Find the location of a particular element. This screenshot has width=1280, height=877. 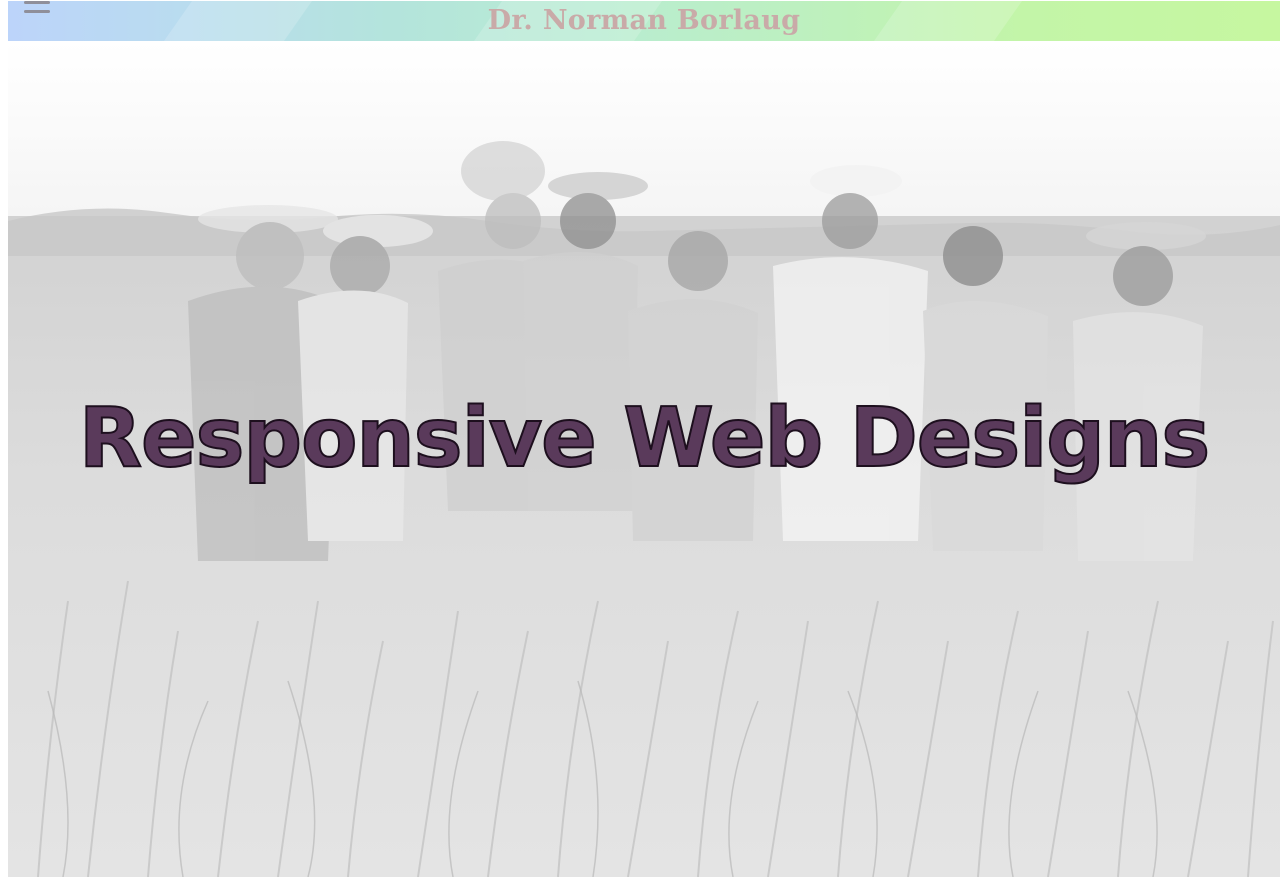

header-bar: Dr. Norman Borlaug is located at coordinates (644, 21).